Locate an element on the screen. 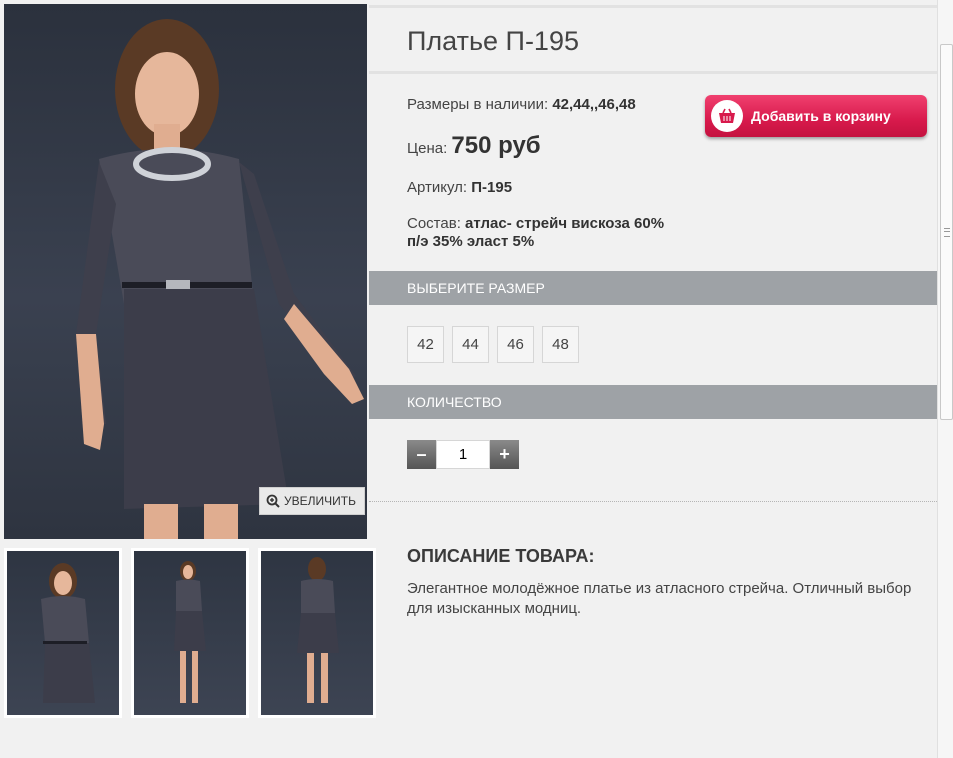 This screenshot has height=758, width=953. quantity-input is located at coordinates (463, 454).